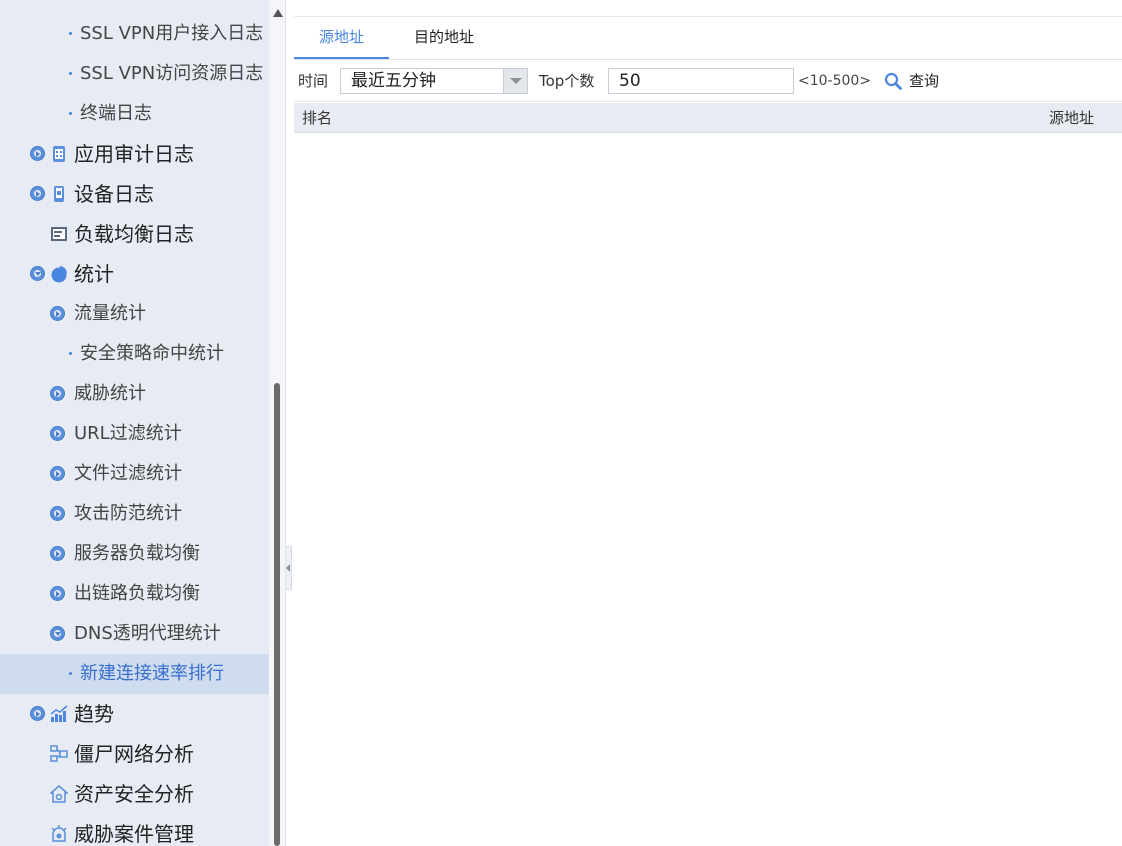 The height and width of the screenshot is (846, 1122). I want to click on query-button: 查询, so click(914, 81).